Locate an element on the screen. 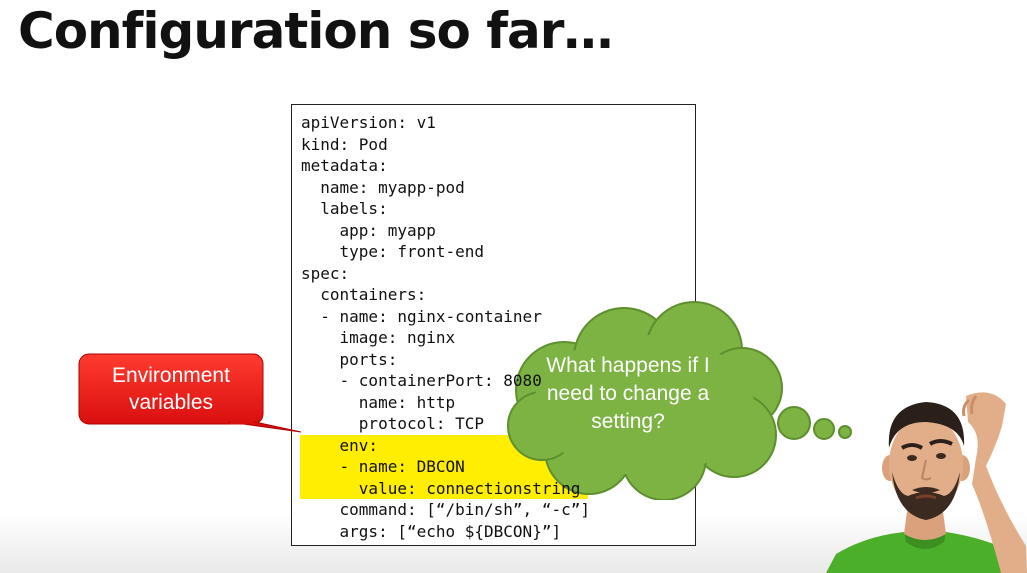 The width and height of the screenshot is (1027, 573). code-line: apiVersion: v1 is located at coordinates (445, 123).